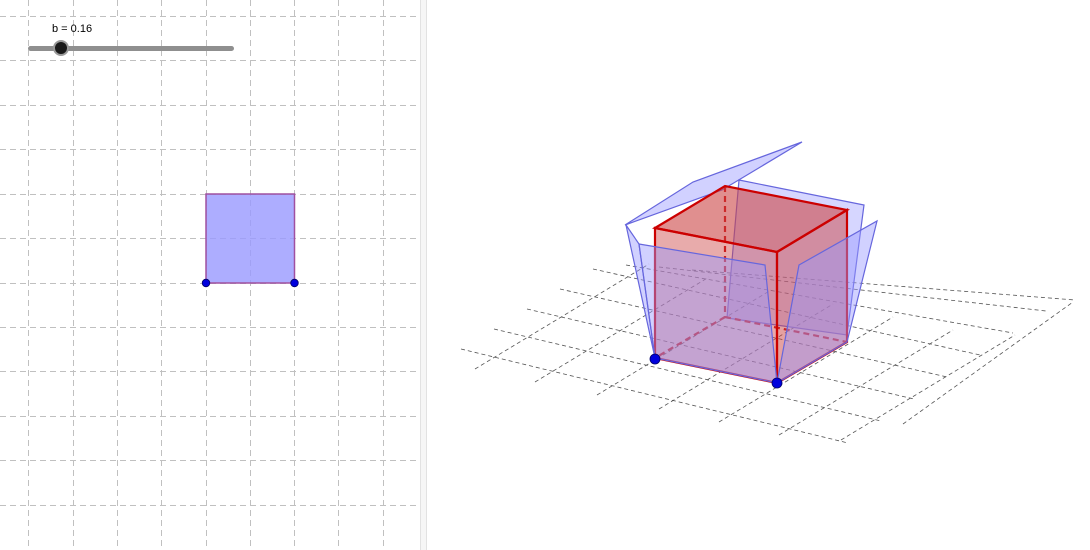  I want to click on point-a, so click(206, 283).